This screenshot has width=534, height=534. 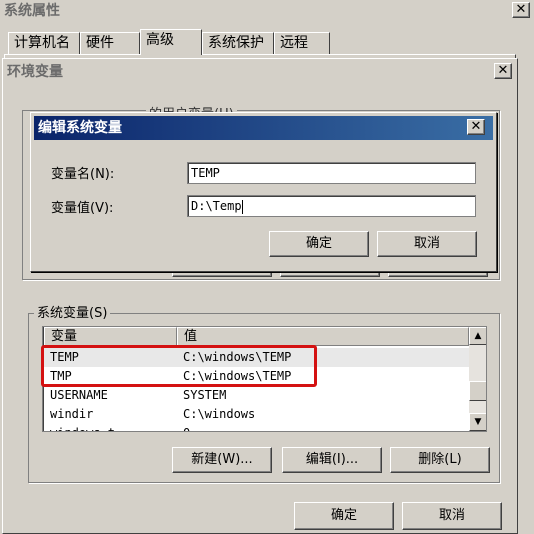 I want to click on scroll-thumb, so click(x=477, y=391).